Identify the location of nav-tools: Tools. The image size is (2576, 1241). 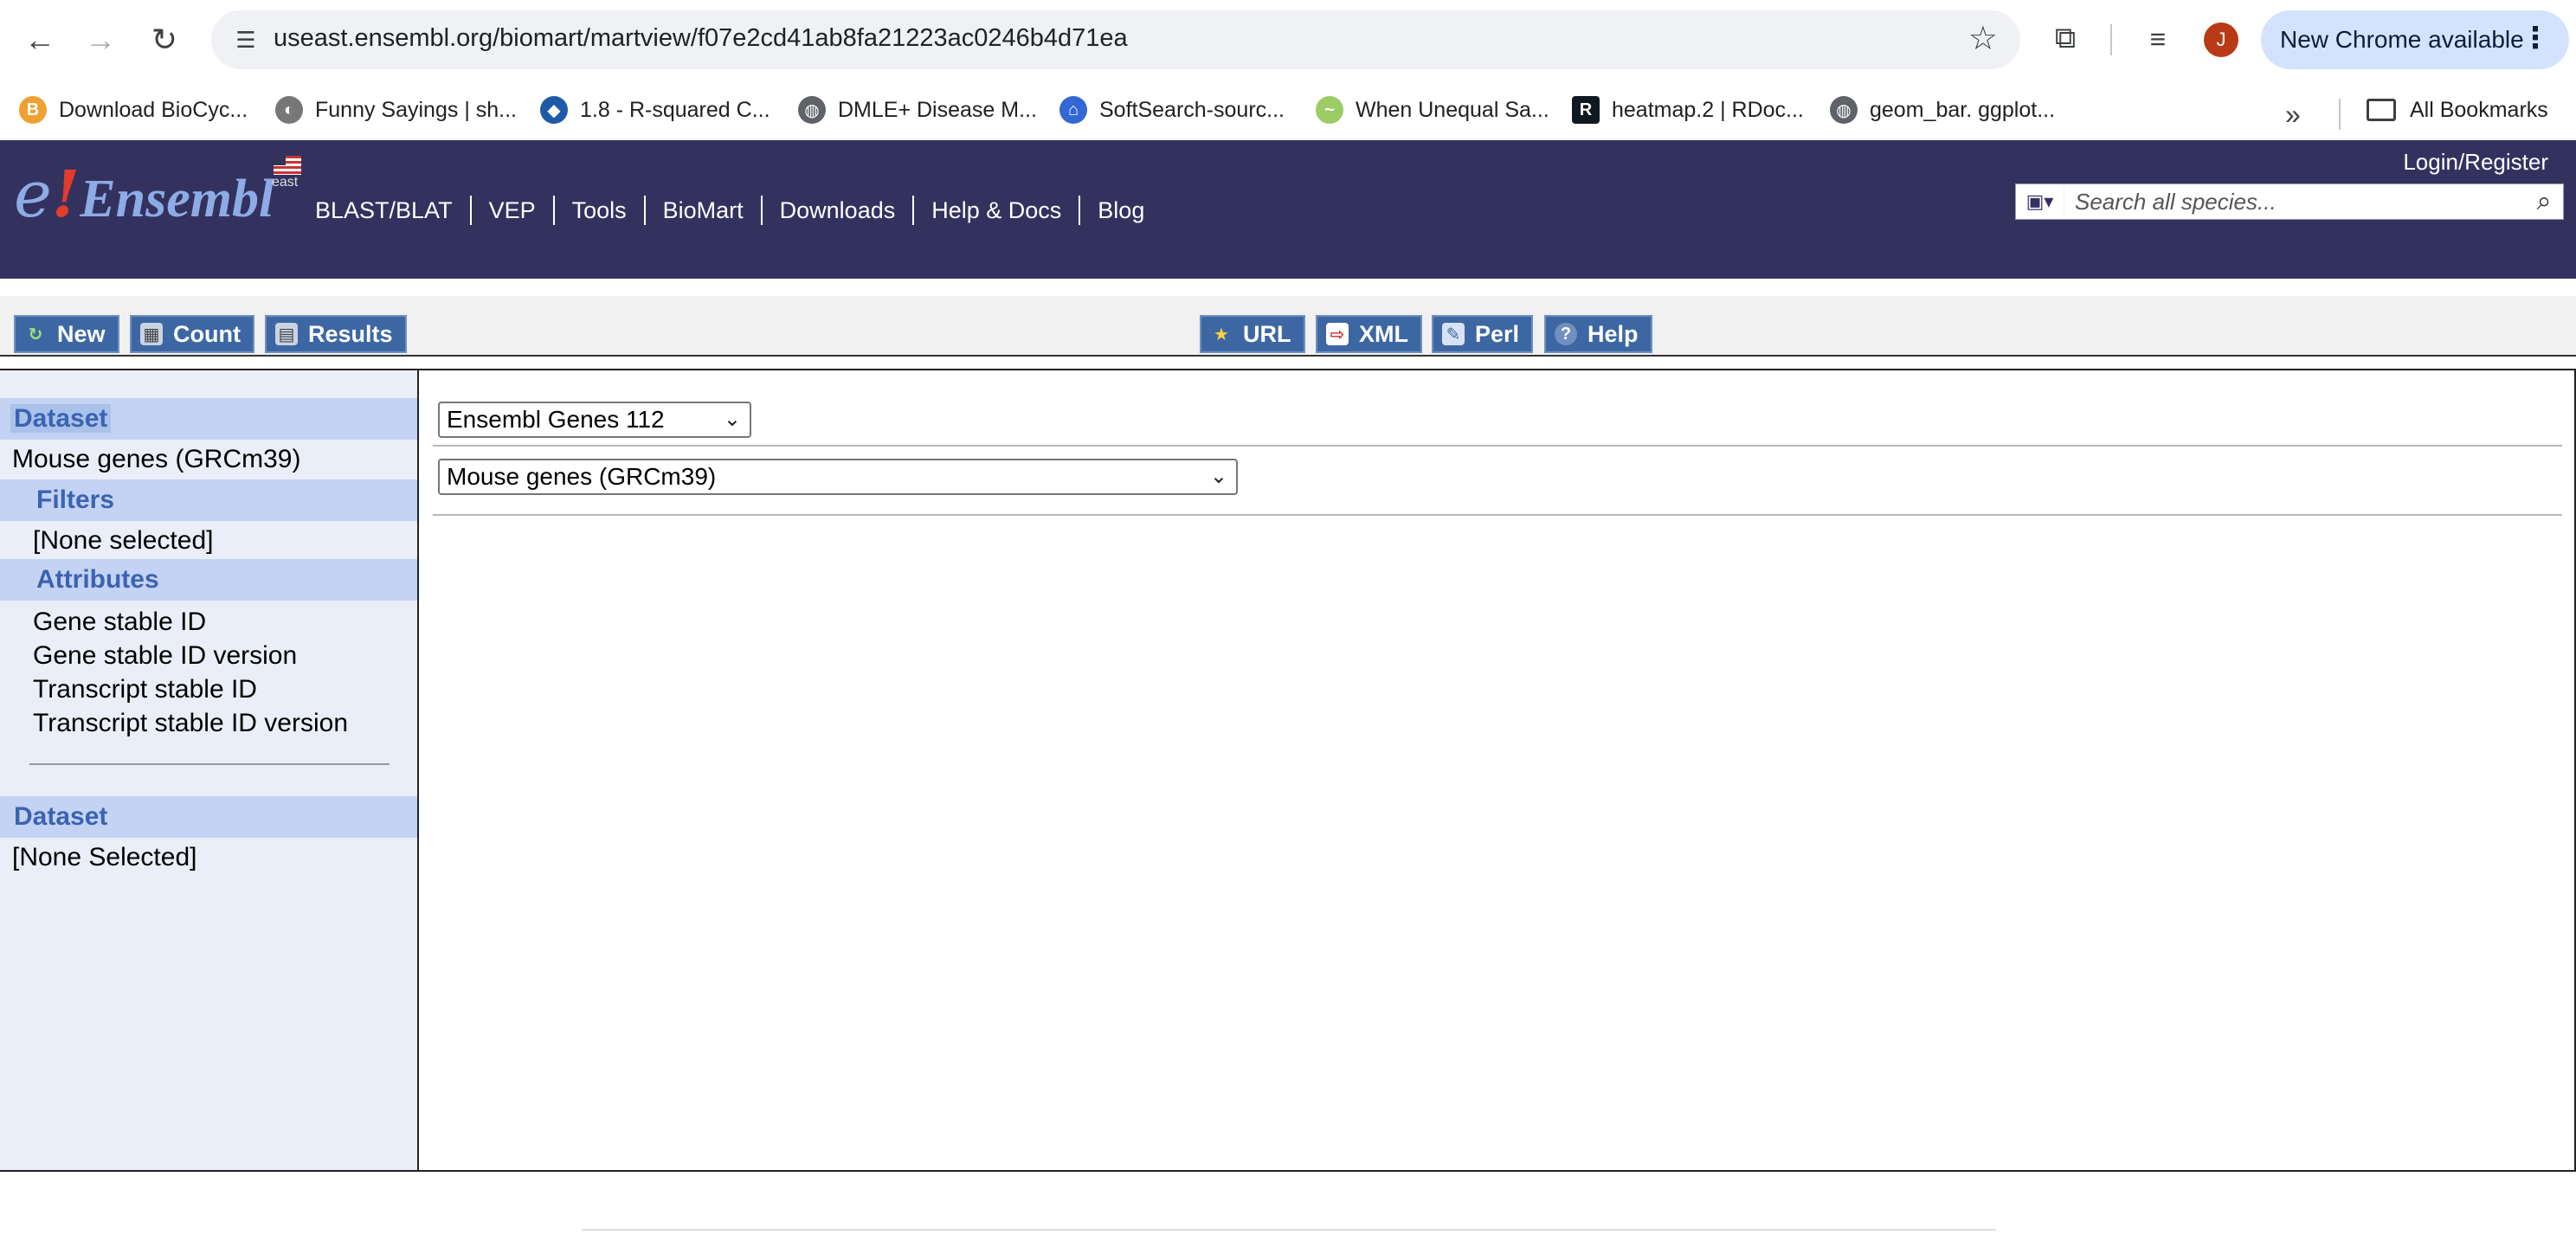
(598, 210).